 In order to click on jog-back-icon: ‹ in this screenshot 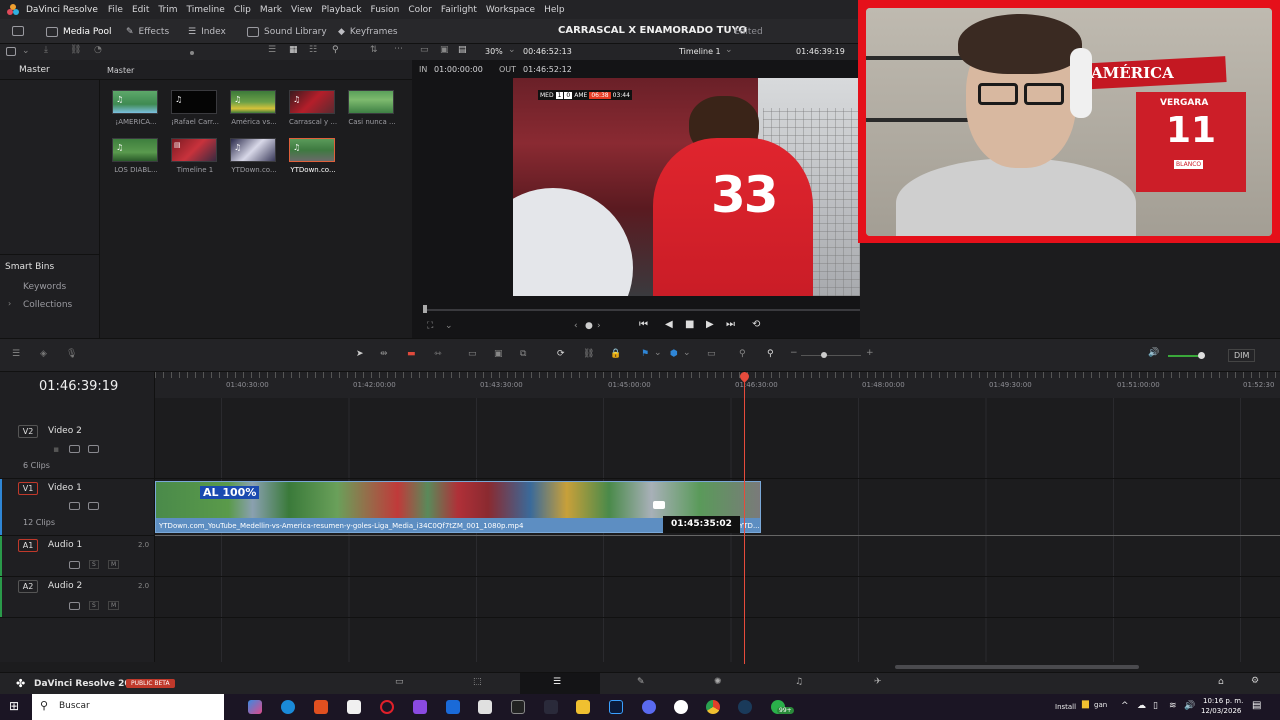, I will do `click(576, 326)`.